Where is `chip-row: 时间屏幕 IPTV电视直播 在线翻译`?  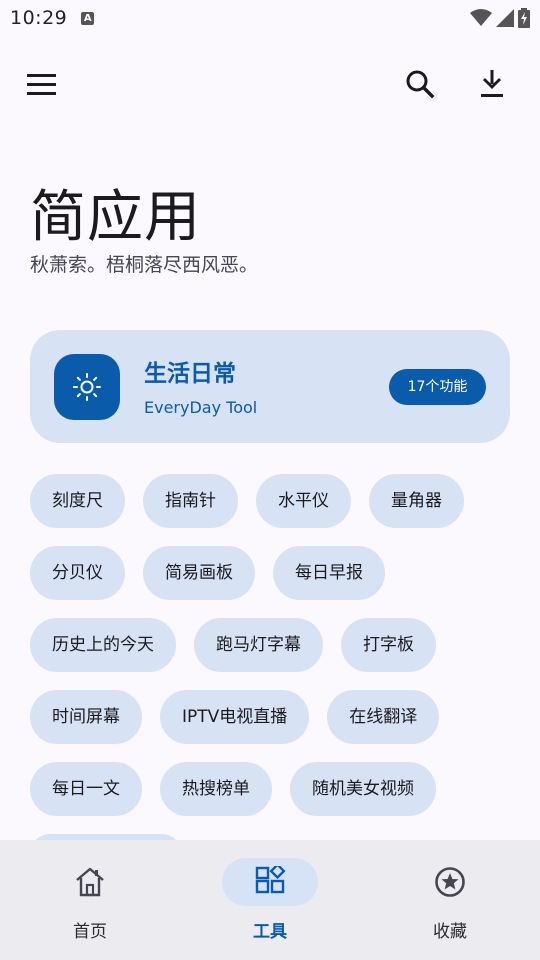 chip-row: 时间屏幕 IPTV电视直播 在线翻译 is located at coordinates (275, 717).